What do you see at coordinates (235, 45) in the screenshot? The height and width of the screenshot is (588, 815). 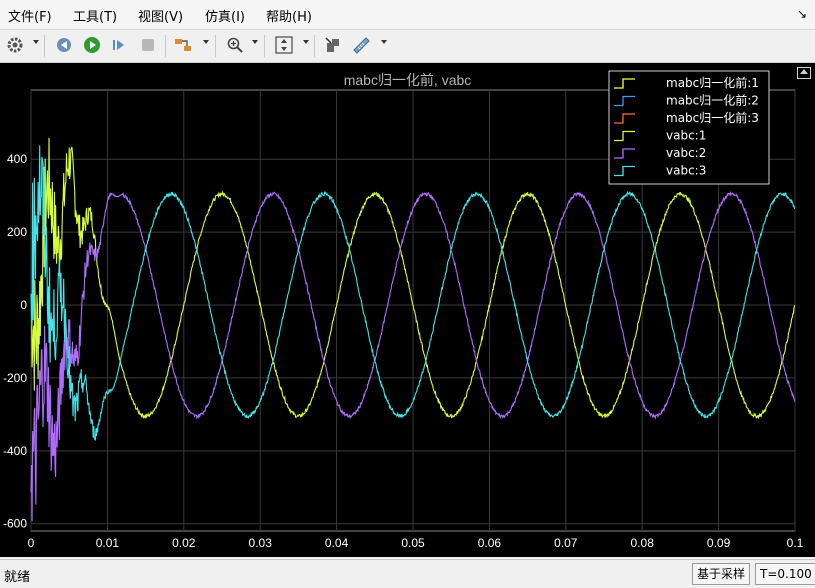 I see `zoom-icon` at bounding box center [235, 45].